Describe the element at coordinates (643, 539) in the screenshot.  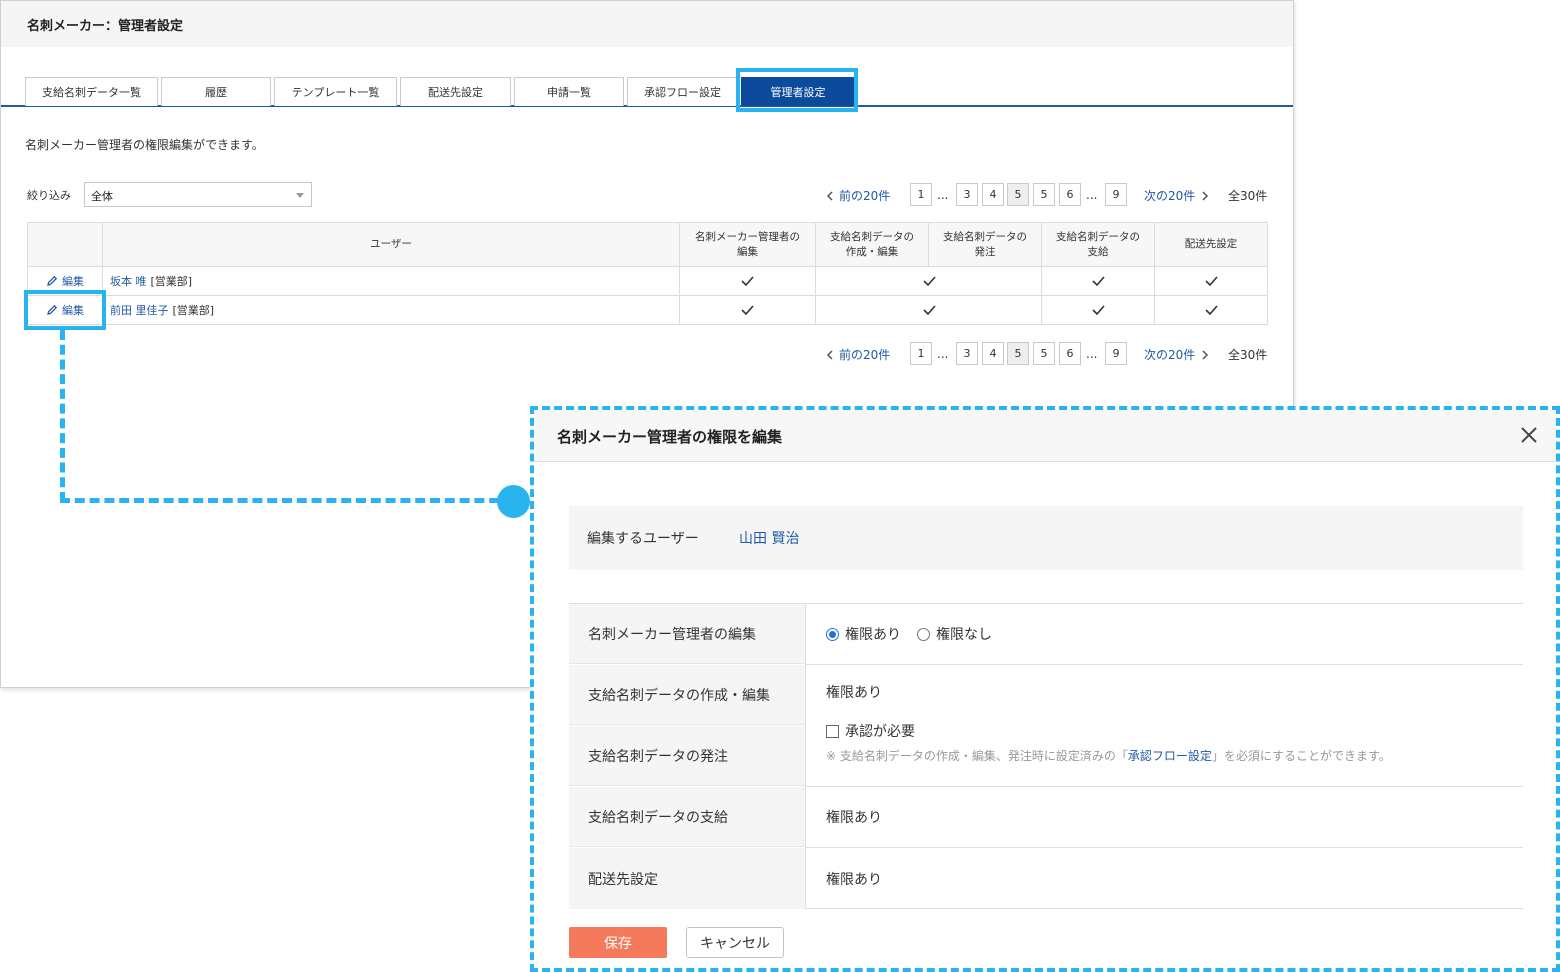
I see `target-user-label: 編集するユーザー` at that location.